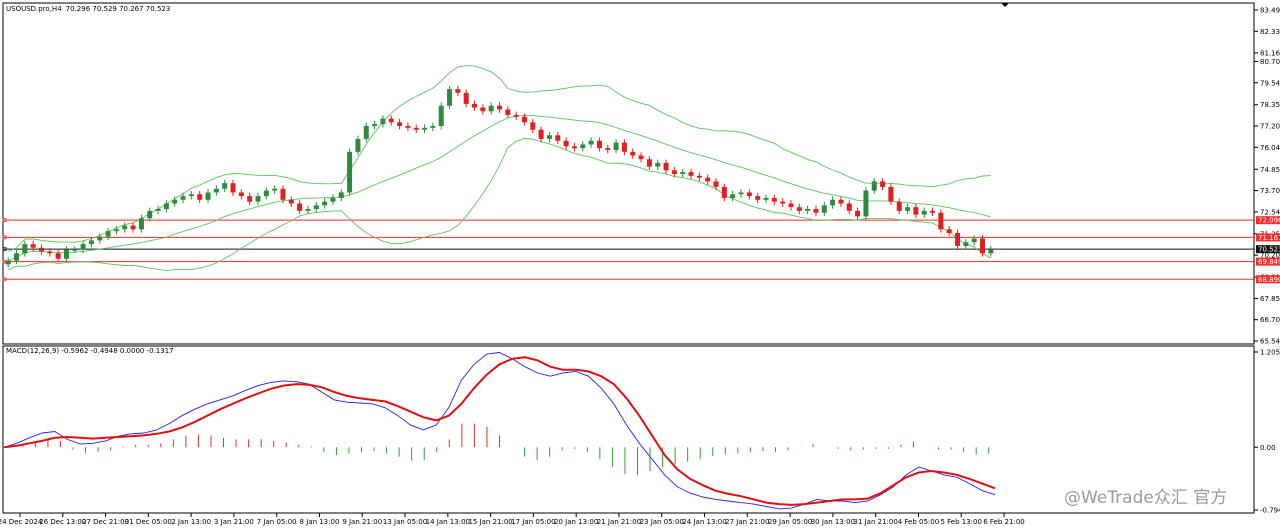  Describe the element at coordinates (1003, 522) in the screenshot. I see `time-tick-label: 6 Feb 21:00` at that location.